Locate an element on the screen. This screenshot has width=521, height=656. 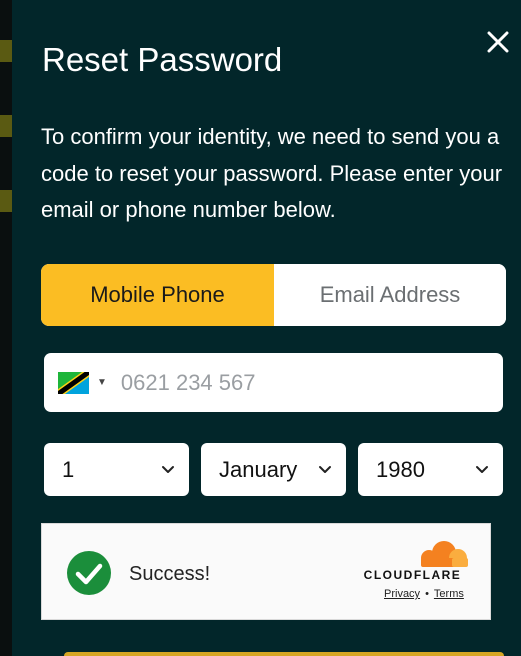
captcha-status: Success! is located at coordinates (170, 574).